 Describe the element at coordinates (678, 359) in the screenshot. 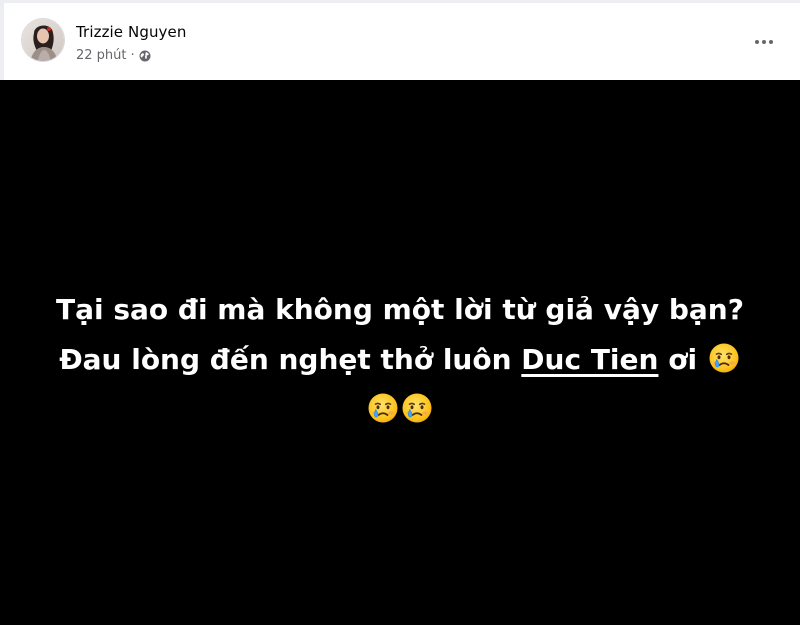

I see `status-line-2-suffix: ơi` at that location.